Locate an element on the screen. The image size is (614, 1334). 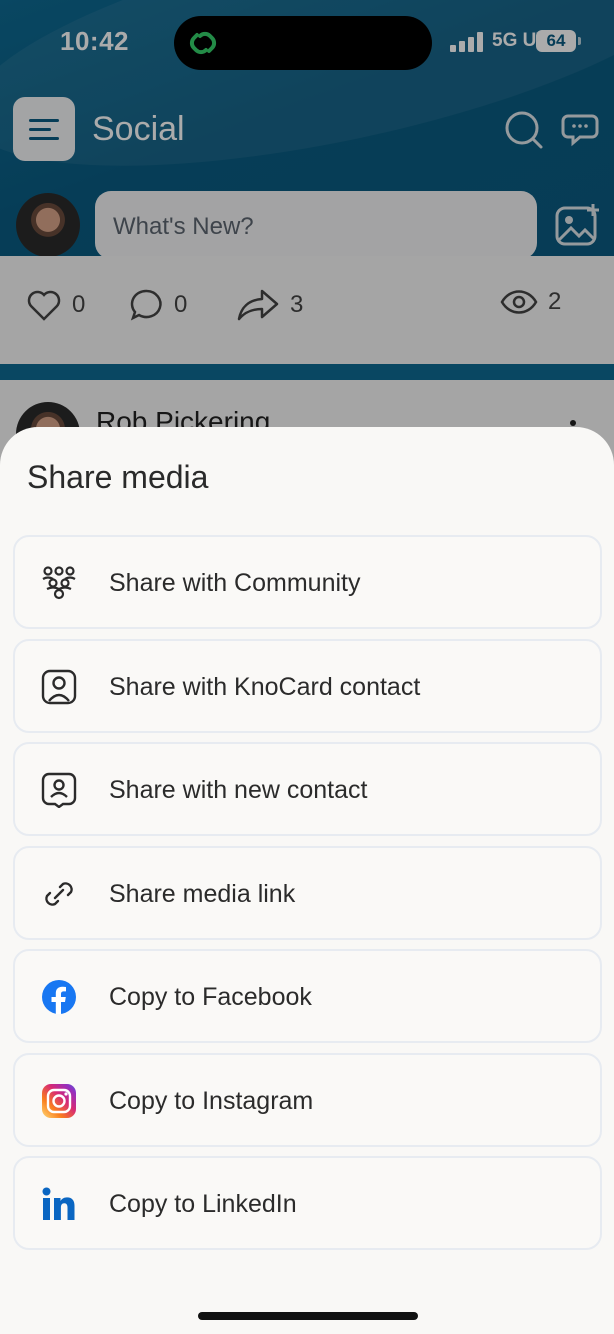
copy-to-instagram-option: Copy to Instagram is located at coordinates (307, 1100).